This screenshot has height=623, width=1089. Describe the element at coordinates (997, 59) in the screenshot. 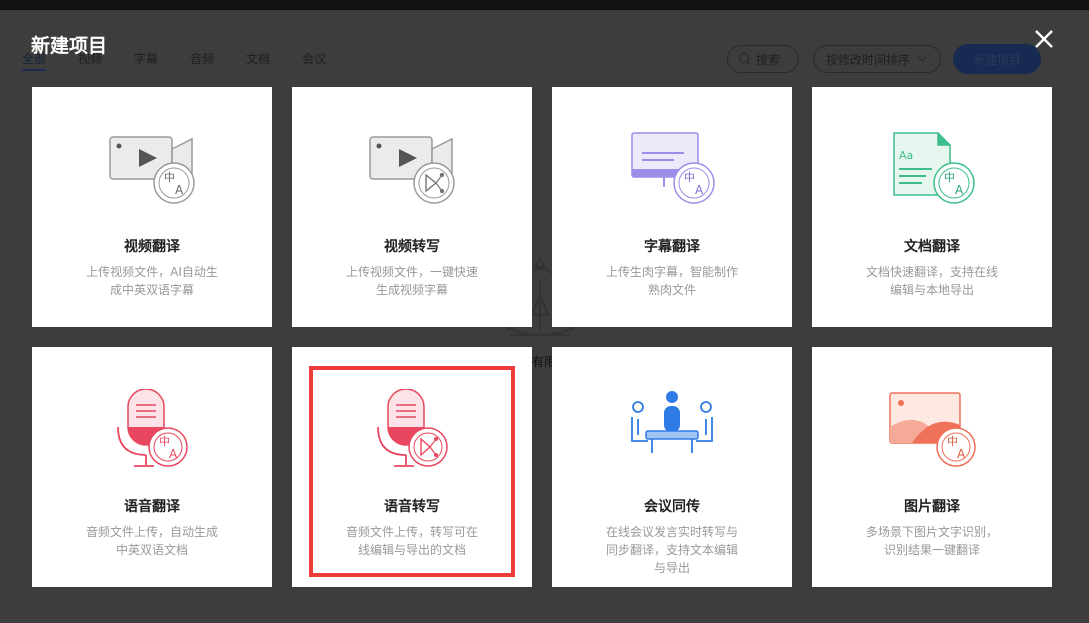

I see `bg-new-project-button: 新建项目` at that location.